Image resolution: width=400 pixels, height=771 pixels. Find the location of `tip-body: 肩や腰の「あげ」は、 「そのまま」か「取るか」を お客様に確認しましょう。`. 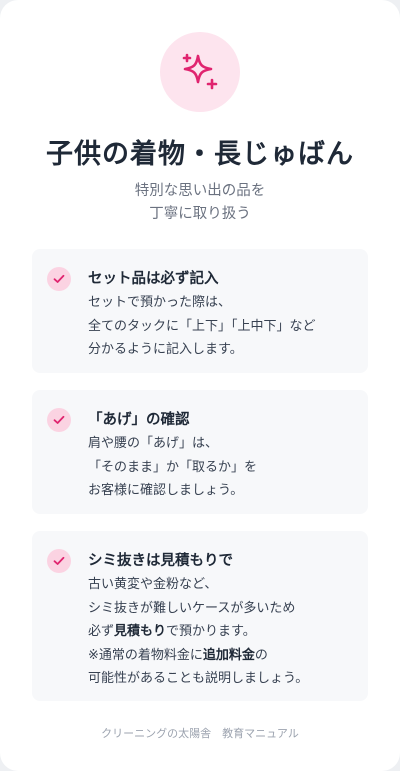

tip-body: 肩や腰の「あげ」は、 「そのまま」か「取るか」を お客様に確認しましょう。 is located at coordinates (224, 467).